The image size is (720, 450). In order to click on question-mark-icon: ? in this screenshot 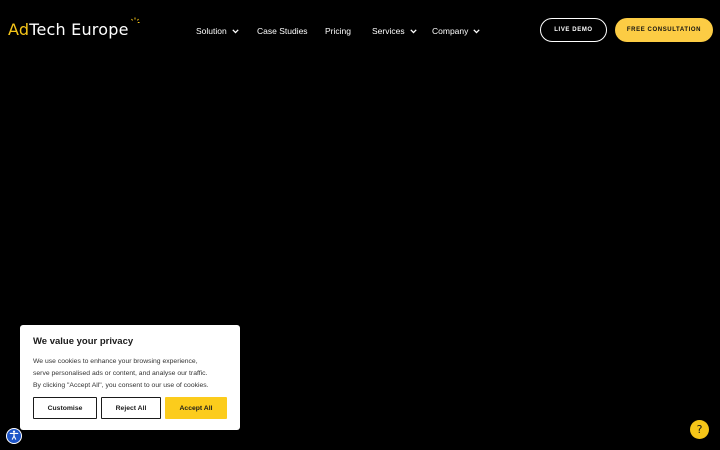, I will do `click(699, 429)`.